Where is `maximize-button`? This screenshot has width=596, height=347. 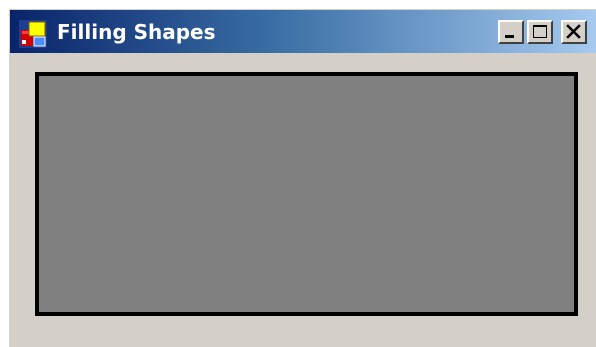 maximize-button is located at coordinates (540, 32).